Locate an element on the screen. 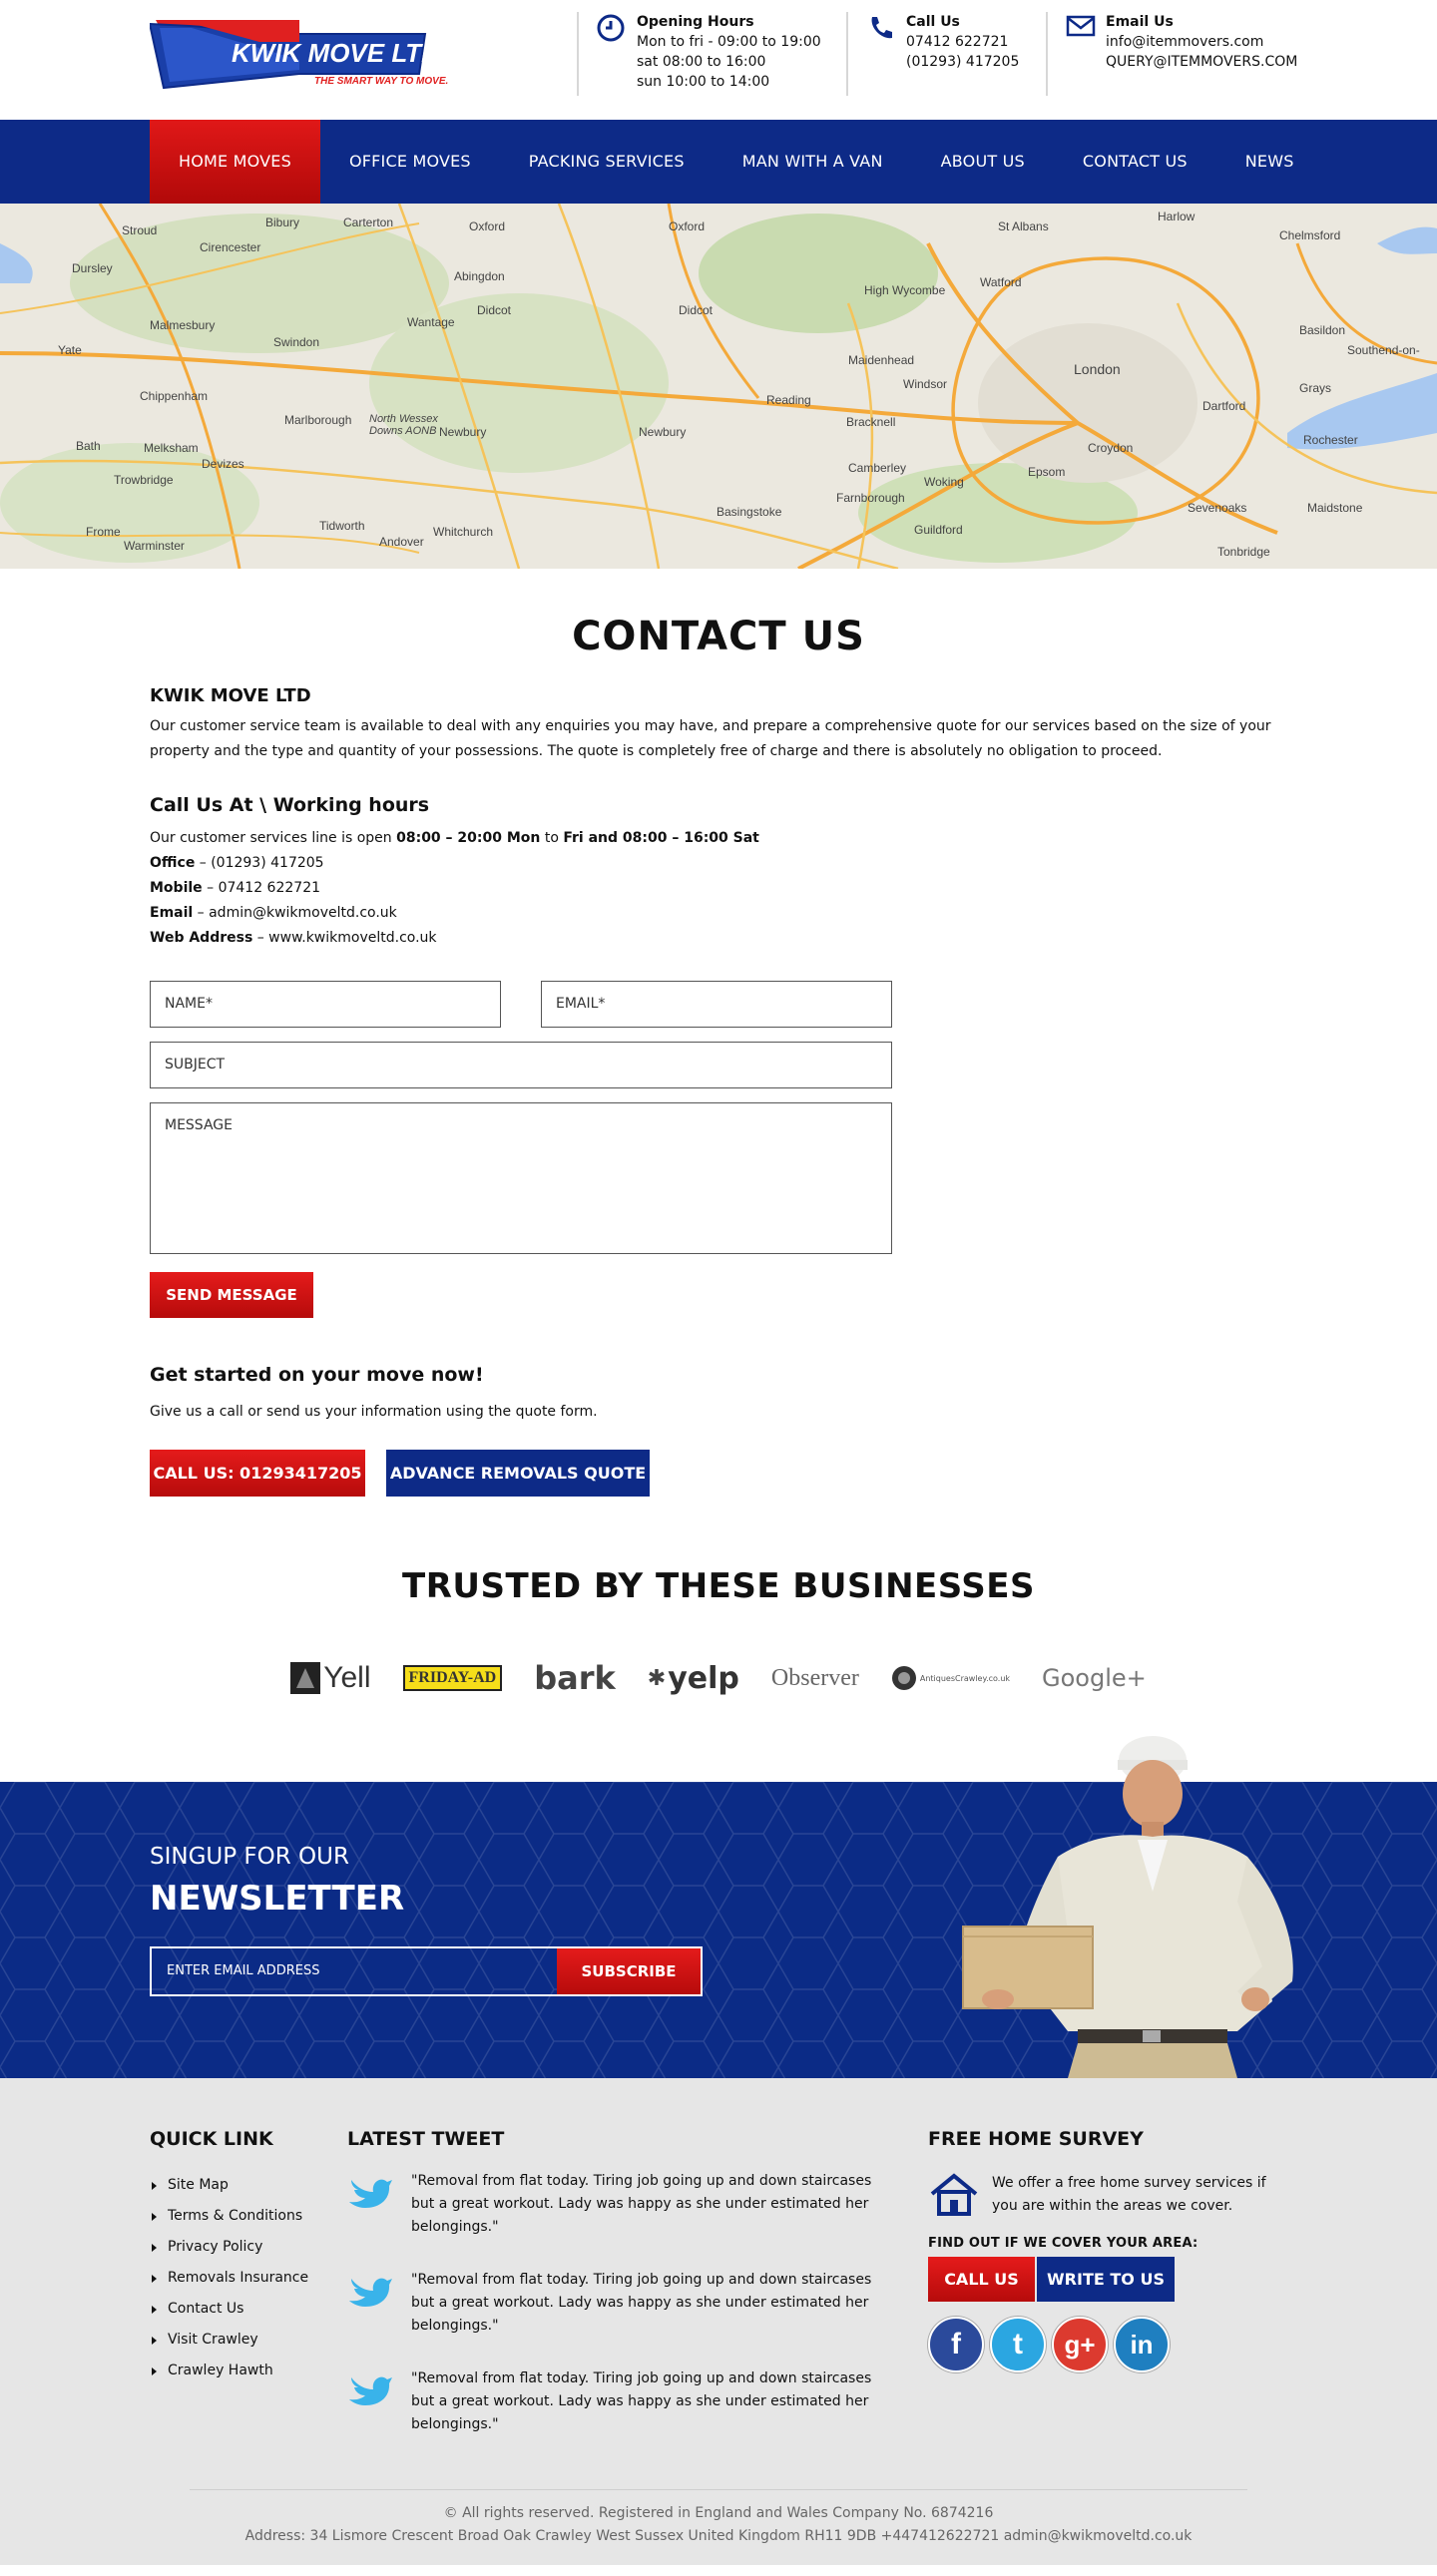  phone-icon is located at coordinates (882, 30).